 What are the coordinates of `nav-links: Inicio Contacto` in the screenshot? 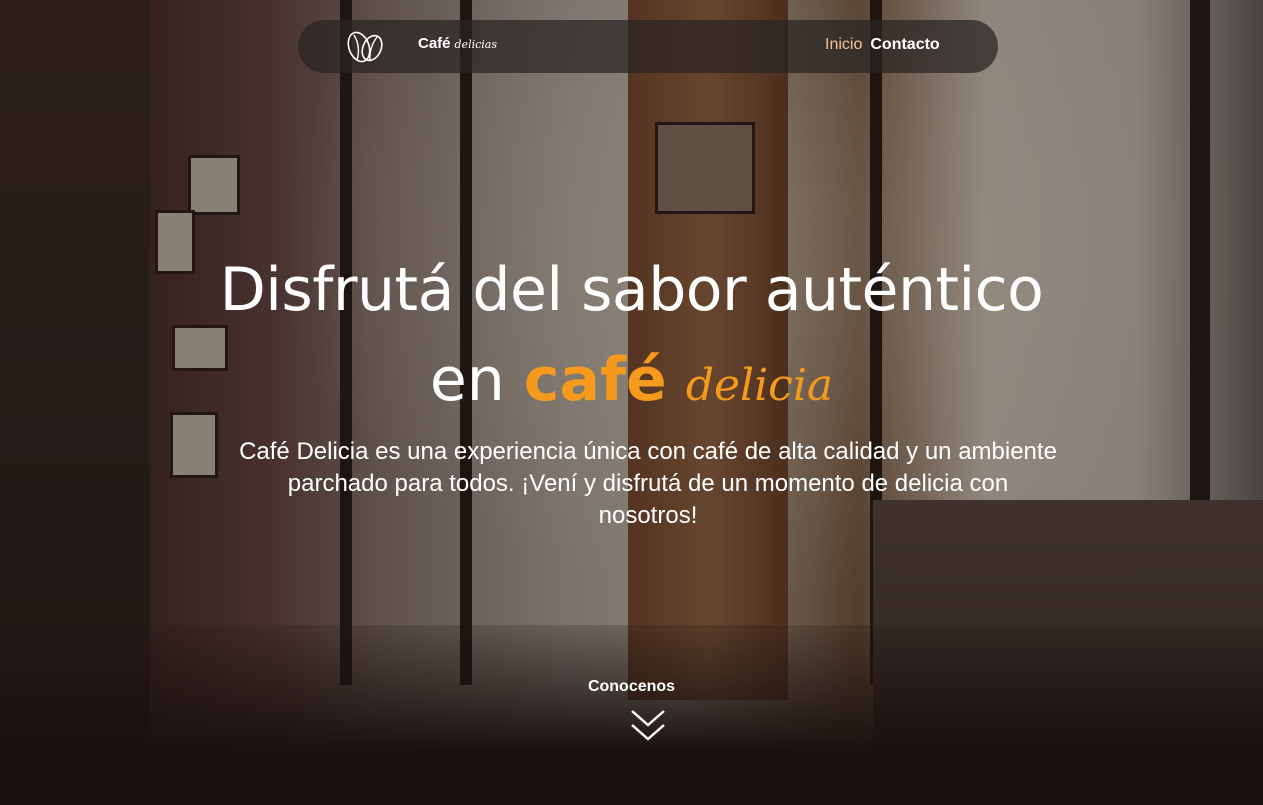 It's located at (882, 45).